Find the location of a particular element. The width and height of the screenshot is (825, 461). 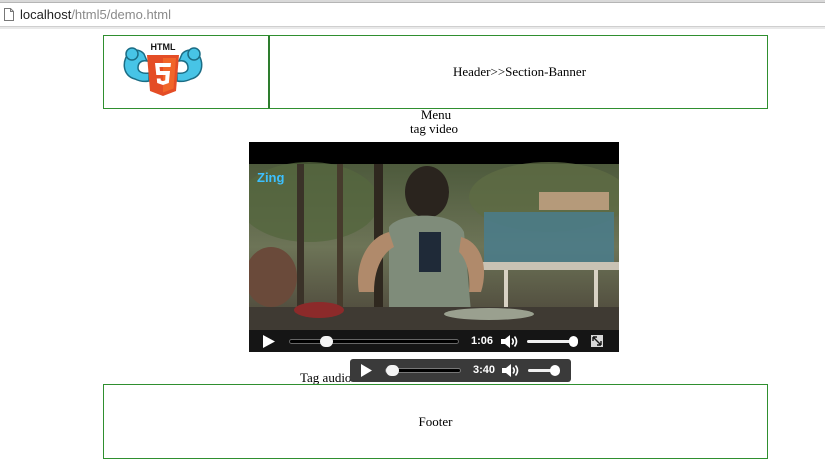

play-icon is located at coordinates (269, 341).